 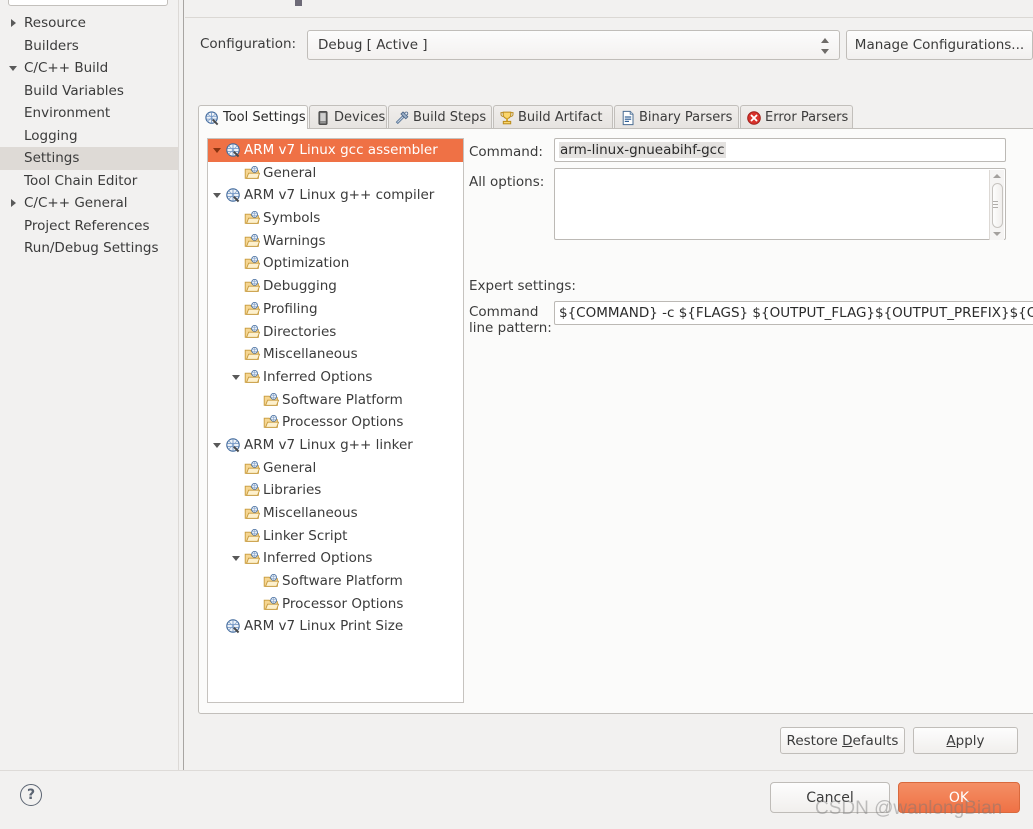 I want to click on sidebar-item-logging: Logging, so click(x=89, y=136).